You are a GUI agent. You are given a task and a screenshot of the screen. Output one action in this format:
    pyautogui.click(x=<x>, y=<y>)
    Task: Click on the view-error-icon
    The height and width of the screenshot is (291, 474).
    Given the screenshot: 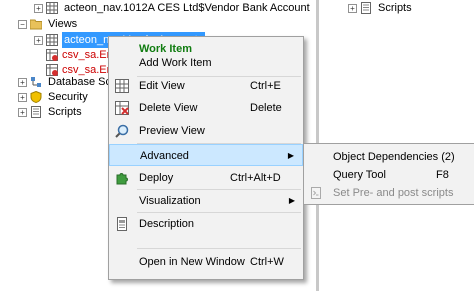 What is the action you would take?
    pyautogui.click(x=52, y=55)
    